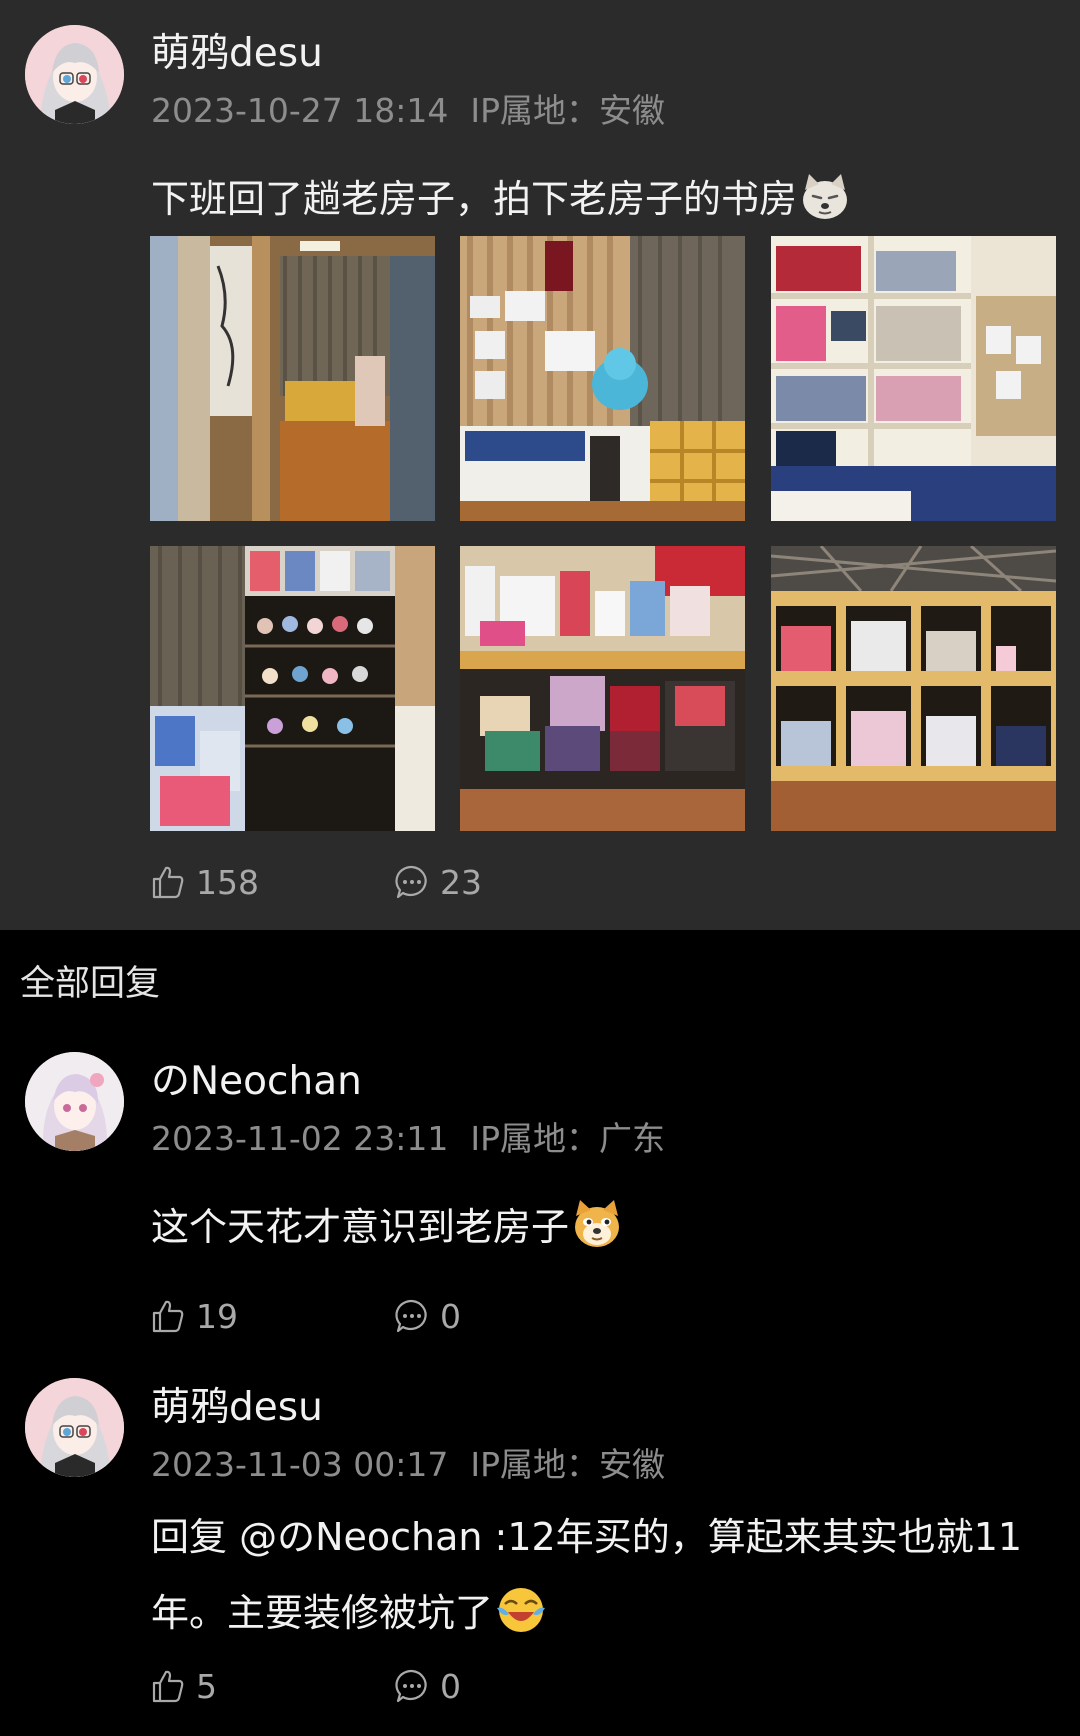  What do you see at coordinates (568, 1464) in the screenshot?
I see `reply-ip-location: IP属地：安徽` at bounding box center [568, 1464].